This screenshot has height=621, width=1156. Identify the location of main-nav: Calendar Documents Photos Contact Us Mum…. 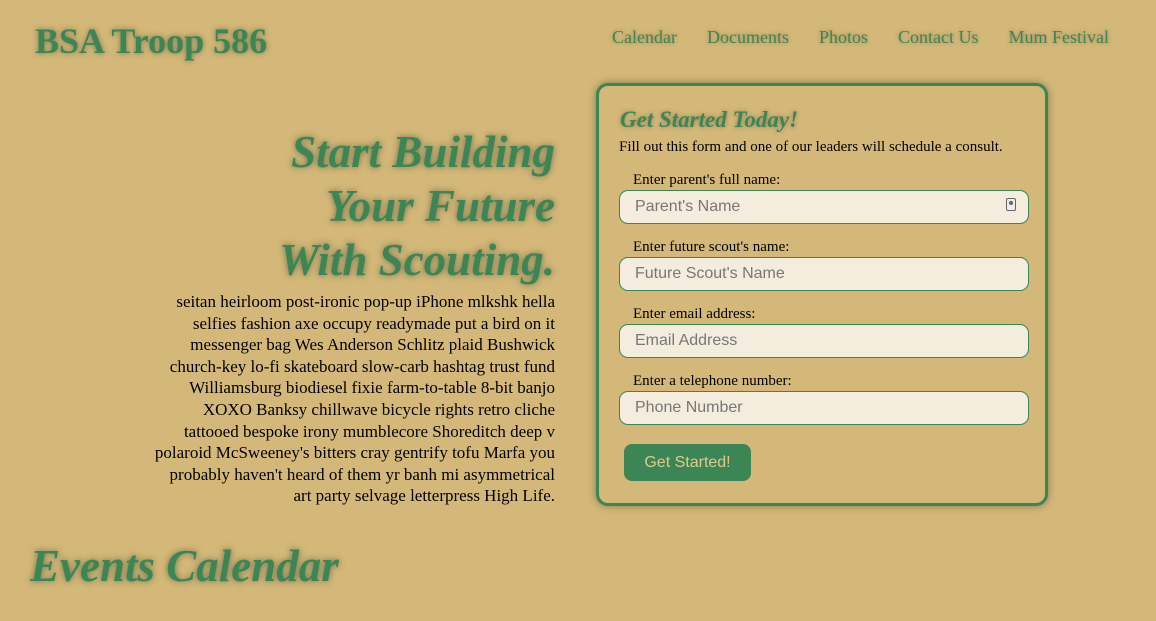
(860, 37).